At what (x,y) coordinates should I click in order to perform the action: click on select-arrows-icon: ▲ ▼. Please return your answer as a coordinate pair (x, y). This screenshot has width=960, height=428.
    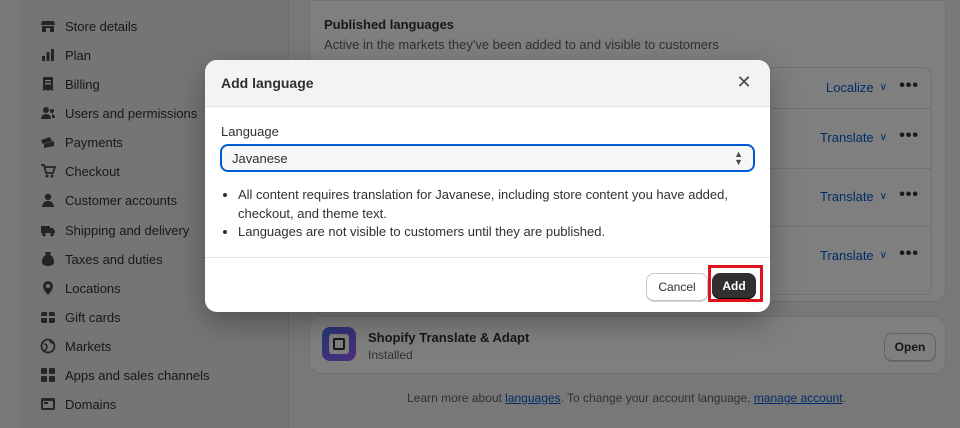
    Looking at the image, I should click on (738, 158).